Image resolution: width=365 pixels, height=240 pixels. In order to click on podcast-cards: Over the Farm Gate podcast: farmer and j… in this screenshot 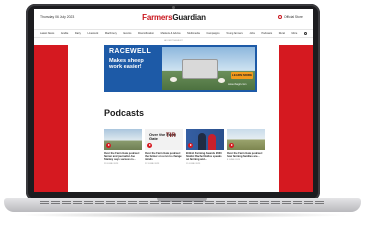, I will do `click(185, 147)`.